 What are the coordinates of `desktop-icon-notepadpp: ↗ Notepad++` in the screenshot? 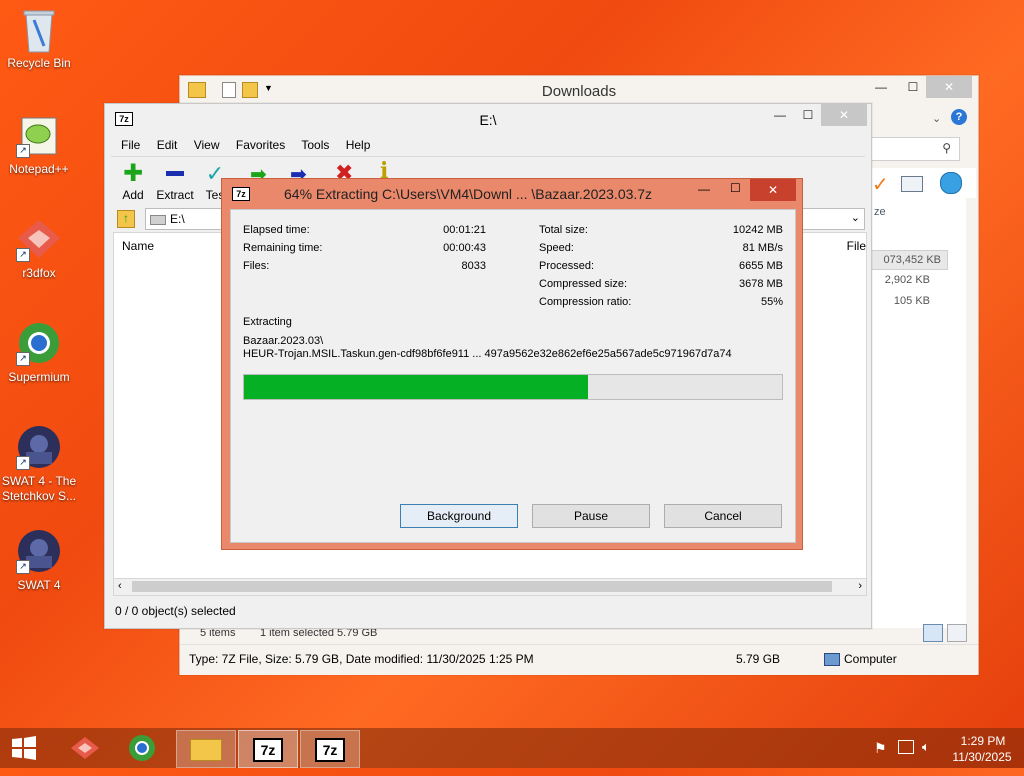 It's located at (39, 144).